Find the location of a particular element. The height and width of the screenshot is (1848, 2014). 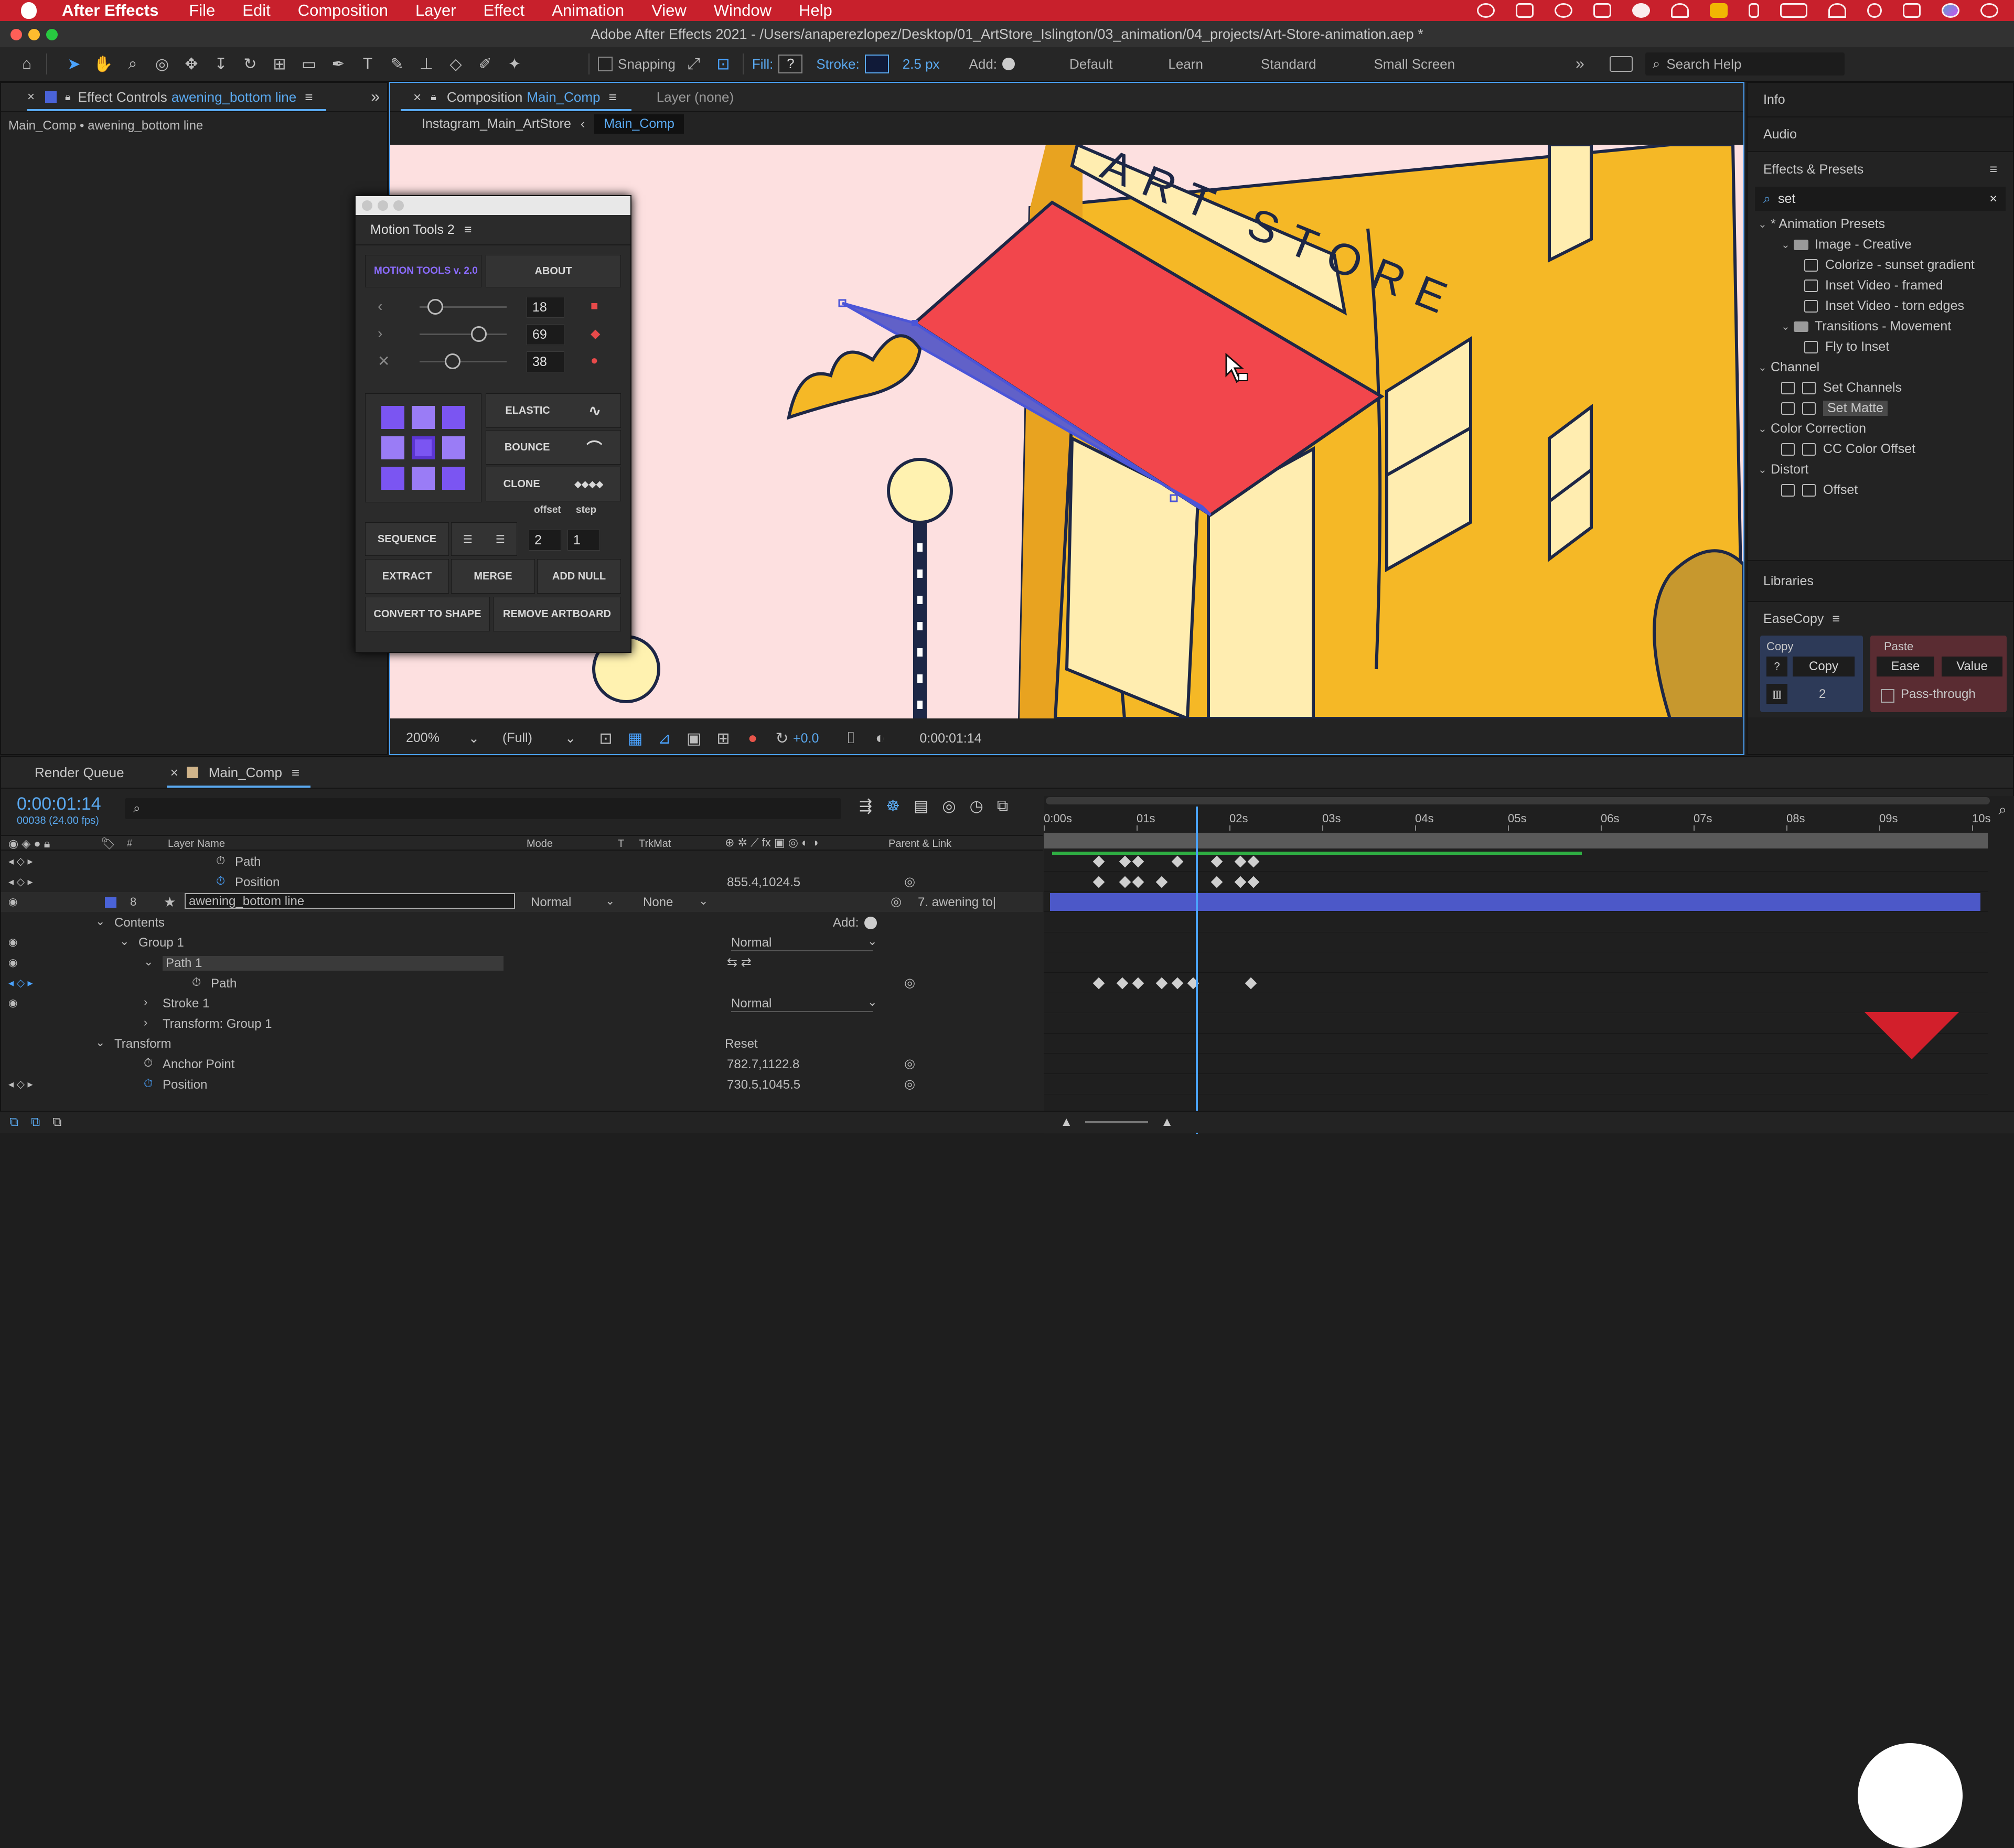

merge-button: MERGE is located at coordinates (493, 576).